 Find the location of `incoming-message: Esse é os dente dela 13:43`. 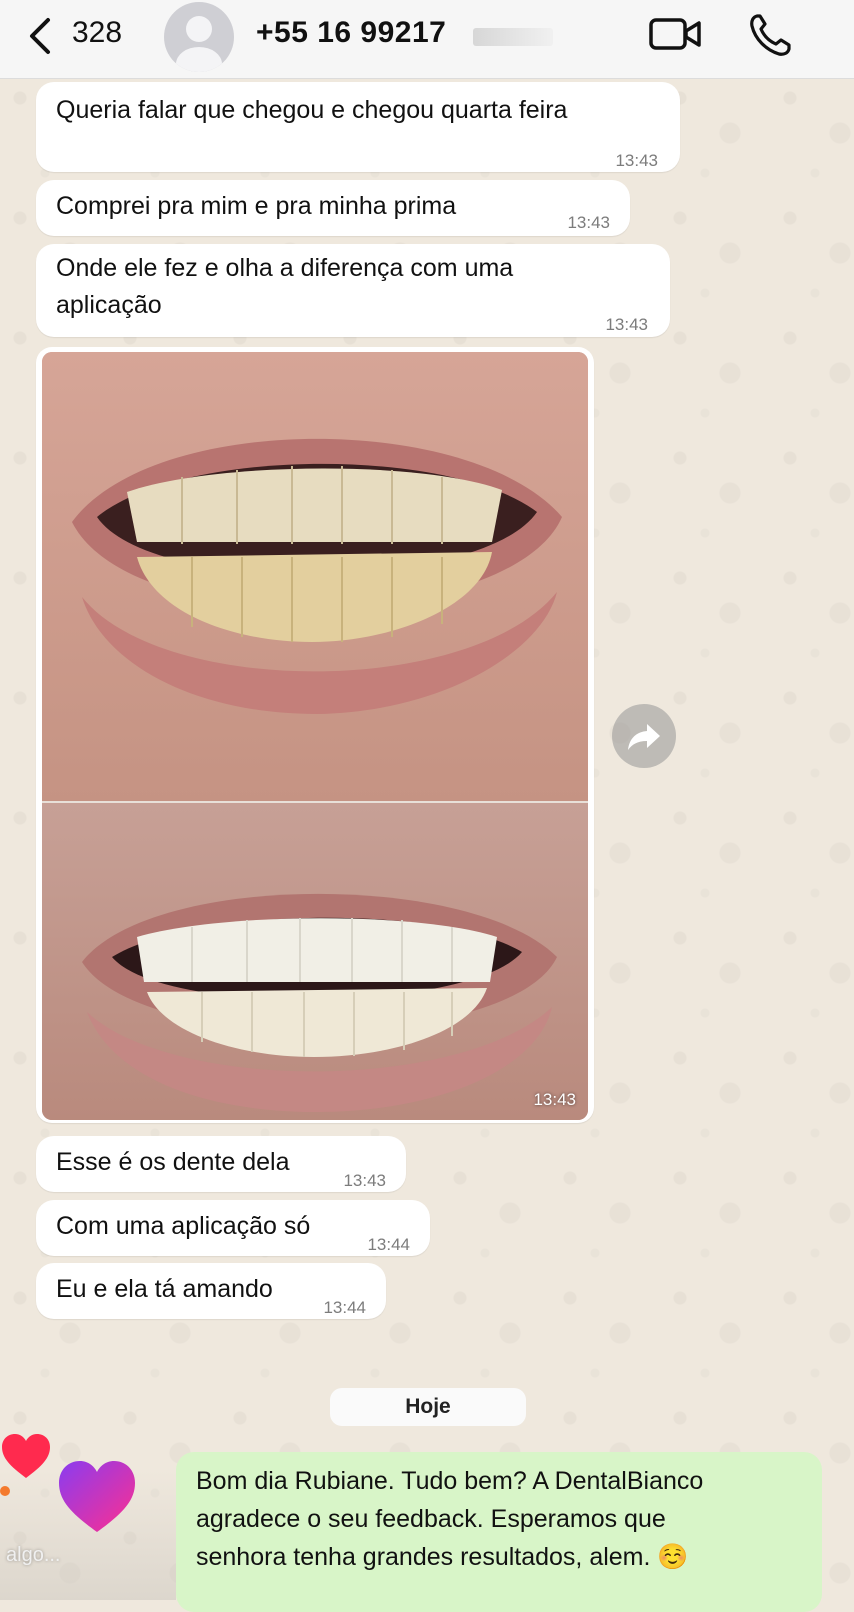

incoming-message: Esse é os dente dela 13:43 is located at coordinates (221, 1164).